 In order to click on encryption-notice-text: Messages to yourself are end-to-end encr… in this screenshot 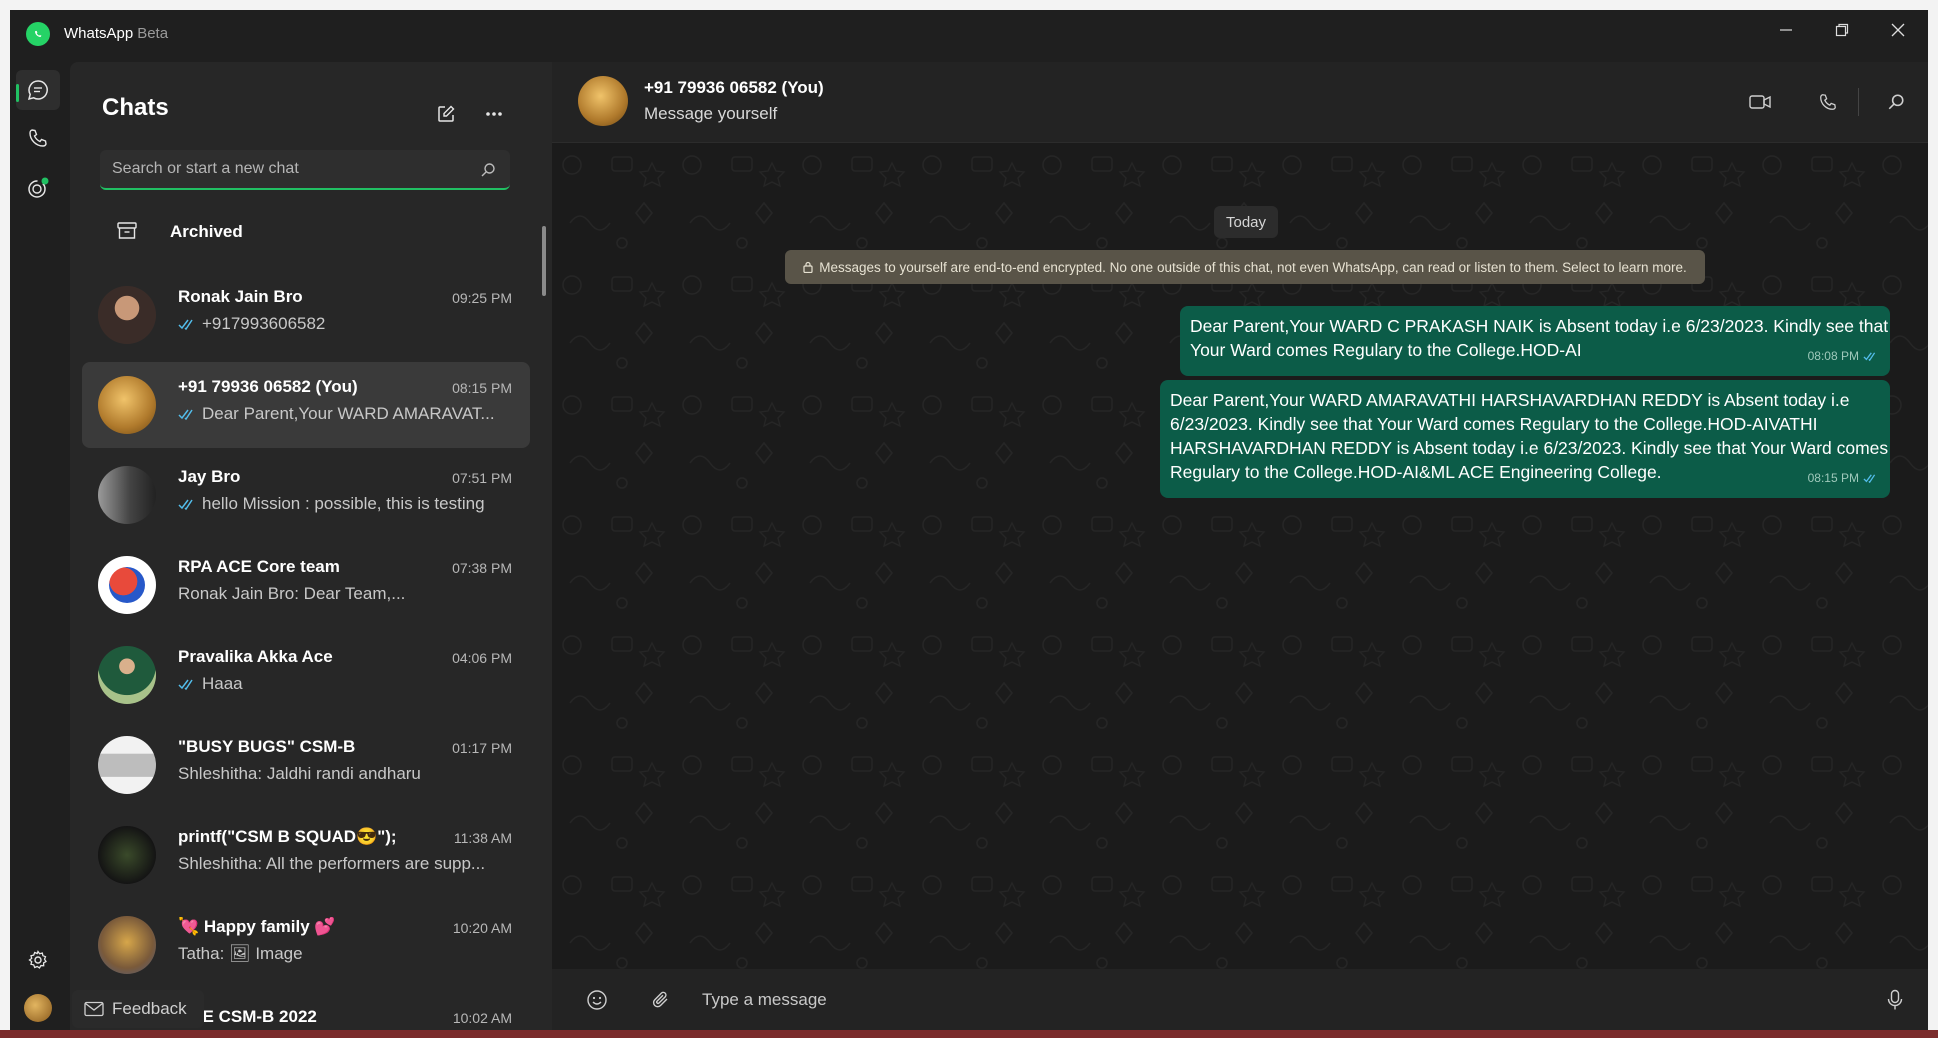, I will do `click(1253, 267)`.